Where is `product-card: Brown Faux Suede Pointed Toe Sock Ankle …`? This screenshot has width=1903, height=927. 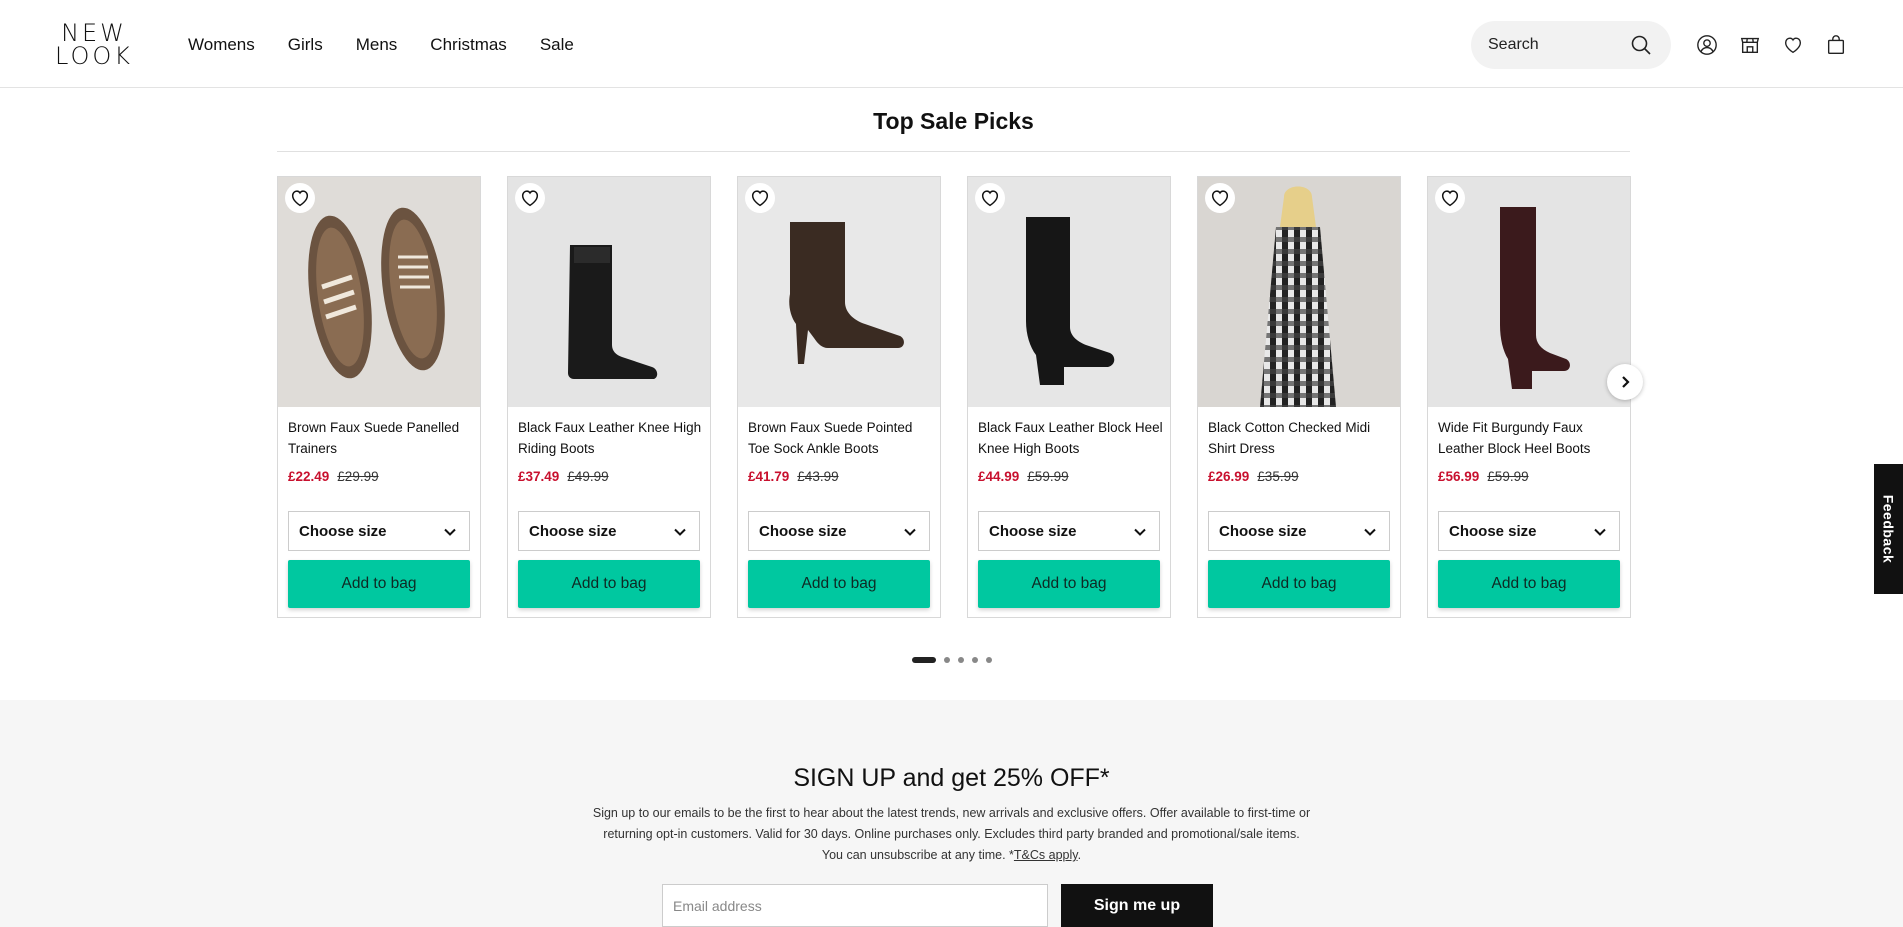
product-card: Brown Faux Suede Pointed Toe Sock Ankle … is located at coordinates (839, 397).